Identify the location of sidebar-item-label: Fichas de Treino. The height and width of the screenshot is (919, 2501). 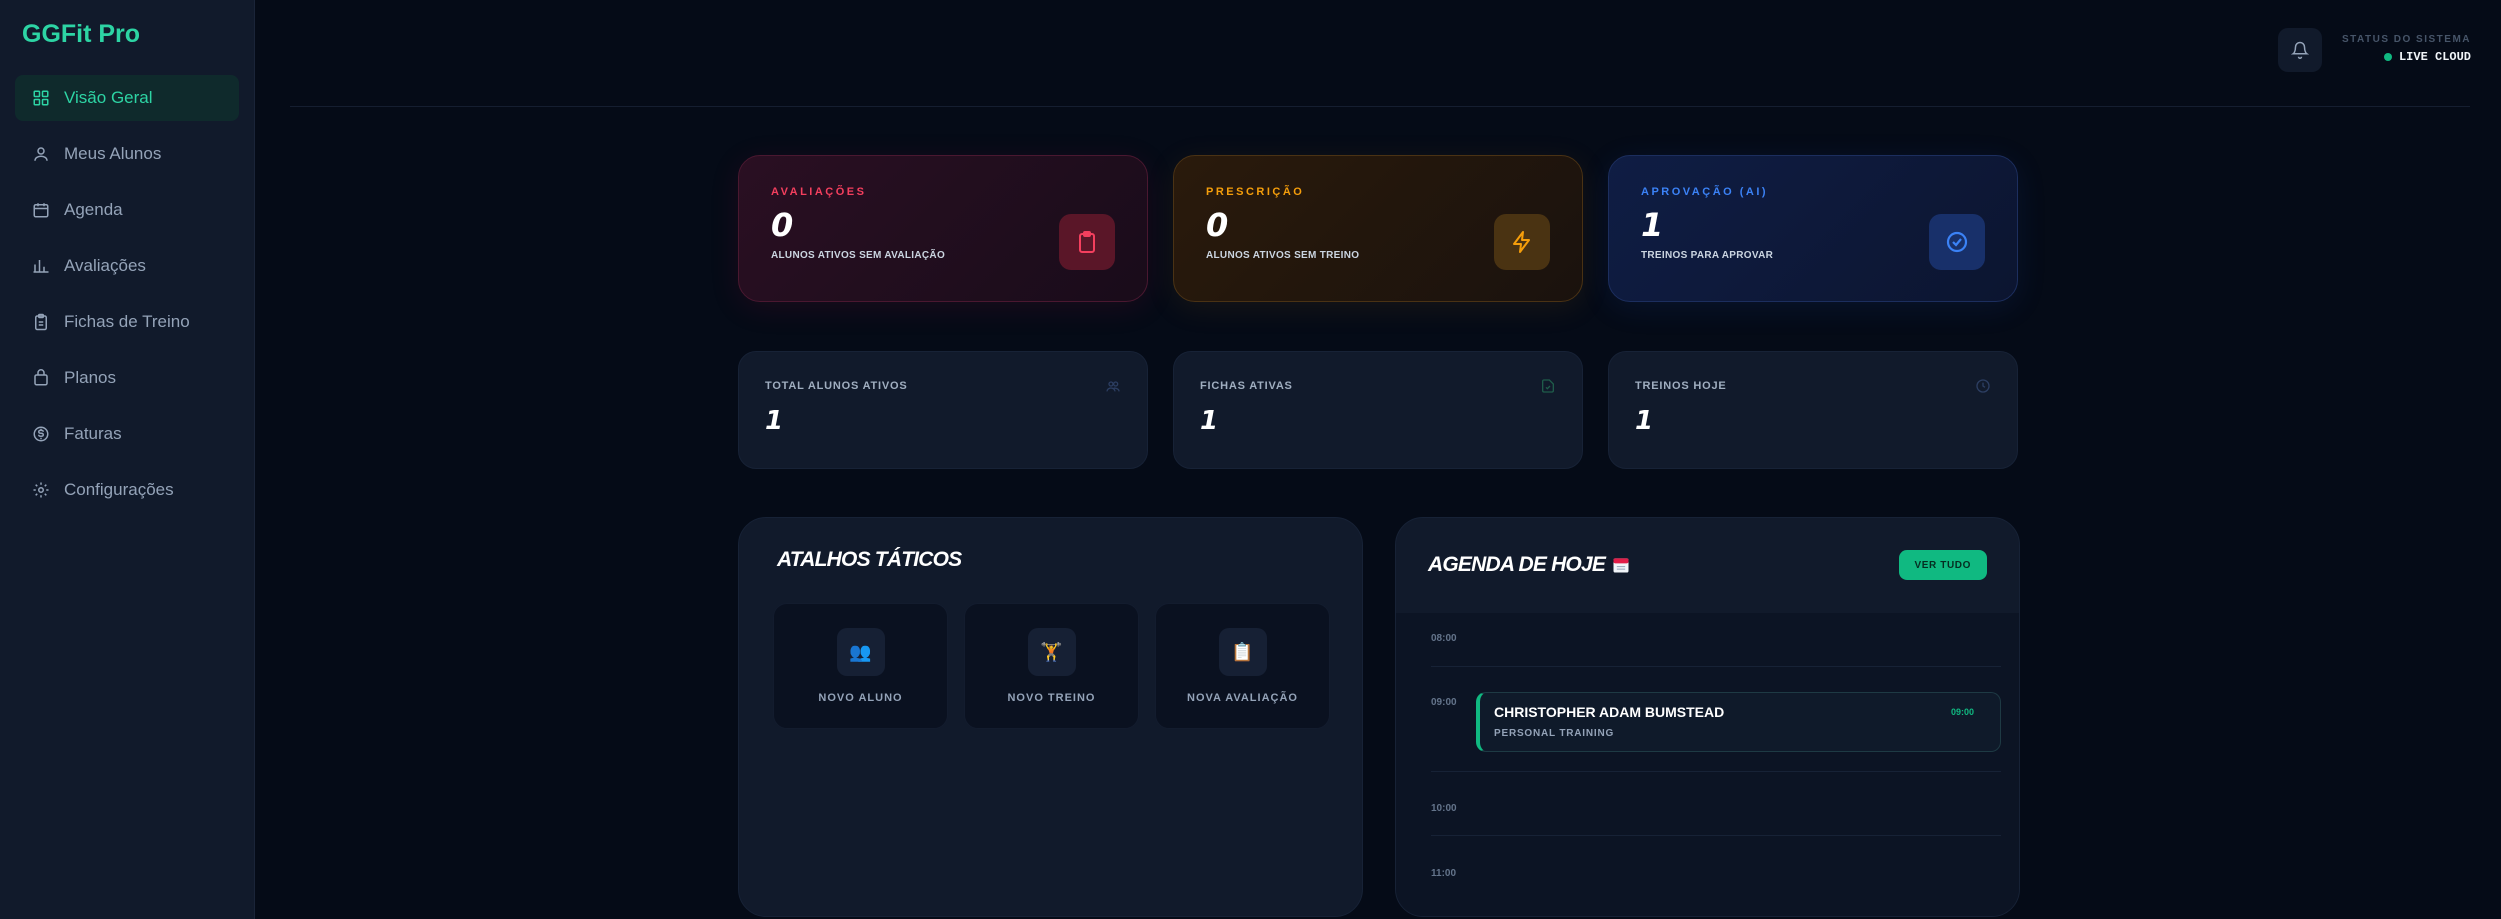
(127, 321).